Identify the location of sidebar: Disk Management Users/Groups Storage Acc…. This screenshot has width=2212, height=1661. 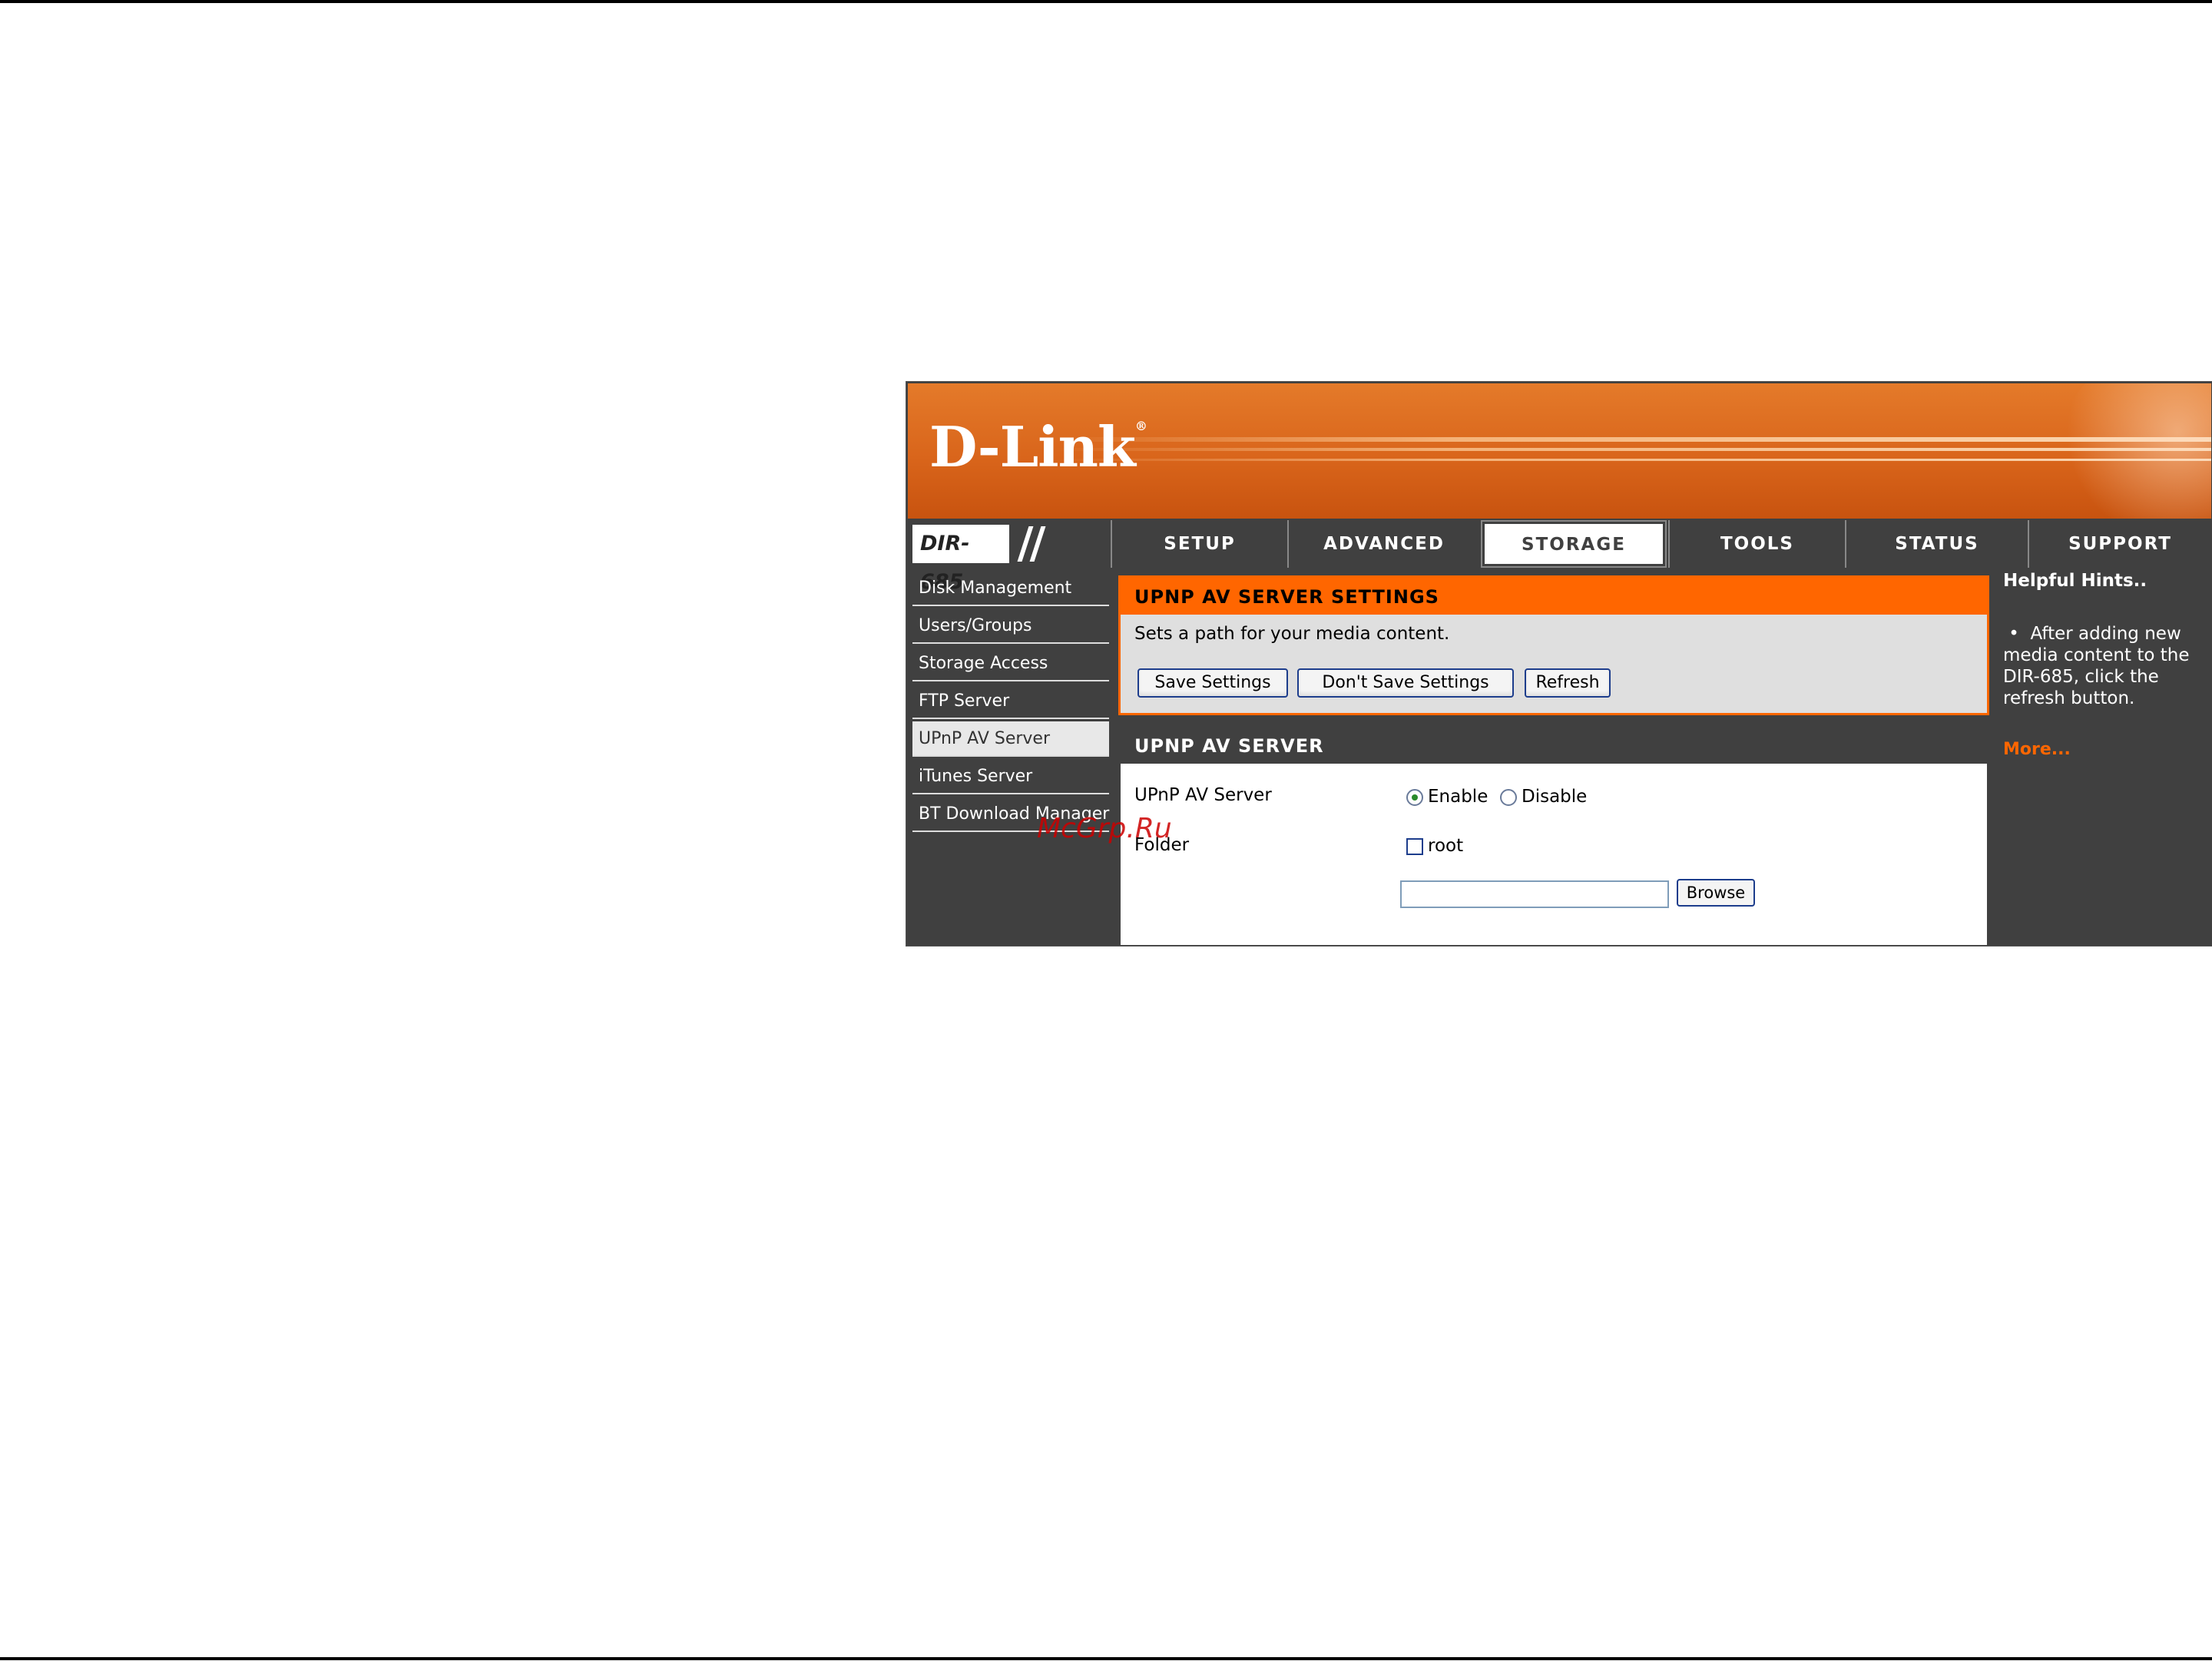
(1010, 757).